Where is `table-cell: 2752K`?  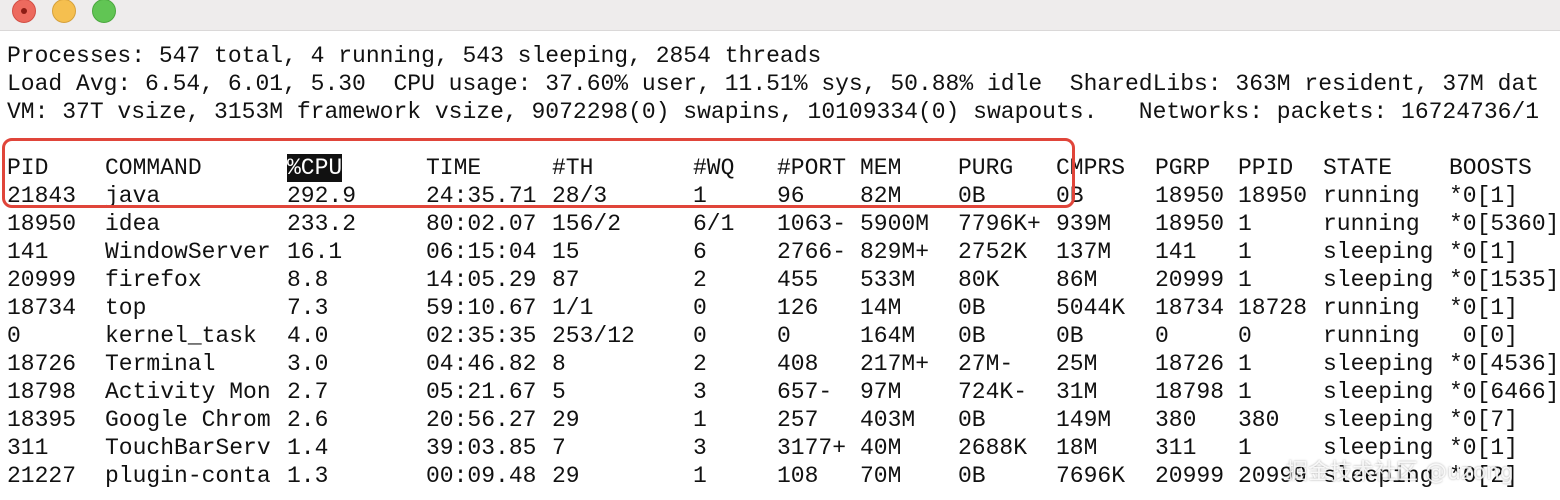 table-cell: 2752K is located at coordinates (993, 252).